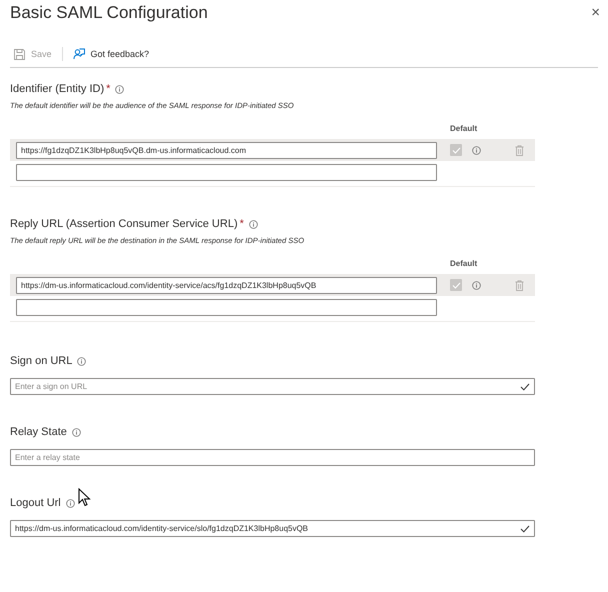  What do you see at coordinates (57, 89) in the screenshot?
I see `field-label: Identifier (Entity ID)` at bounding box center [57, 89].